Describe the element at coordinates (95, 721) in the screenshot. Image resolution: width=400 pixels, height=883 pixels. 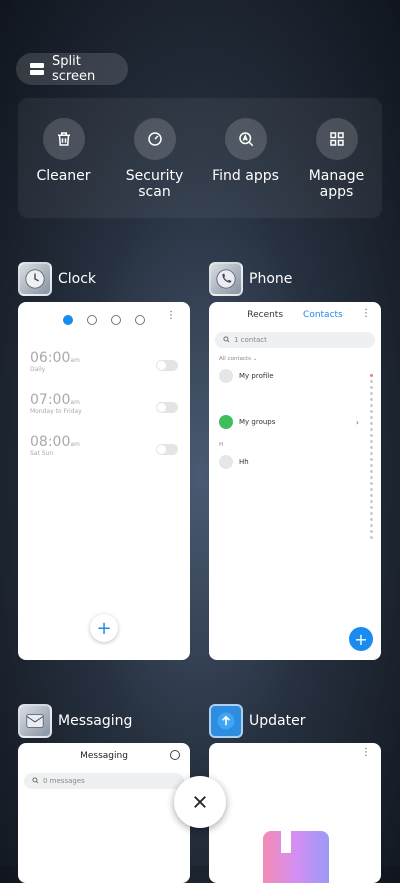
I see `messaging-app-name: Messaging` at that location.